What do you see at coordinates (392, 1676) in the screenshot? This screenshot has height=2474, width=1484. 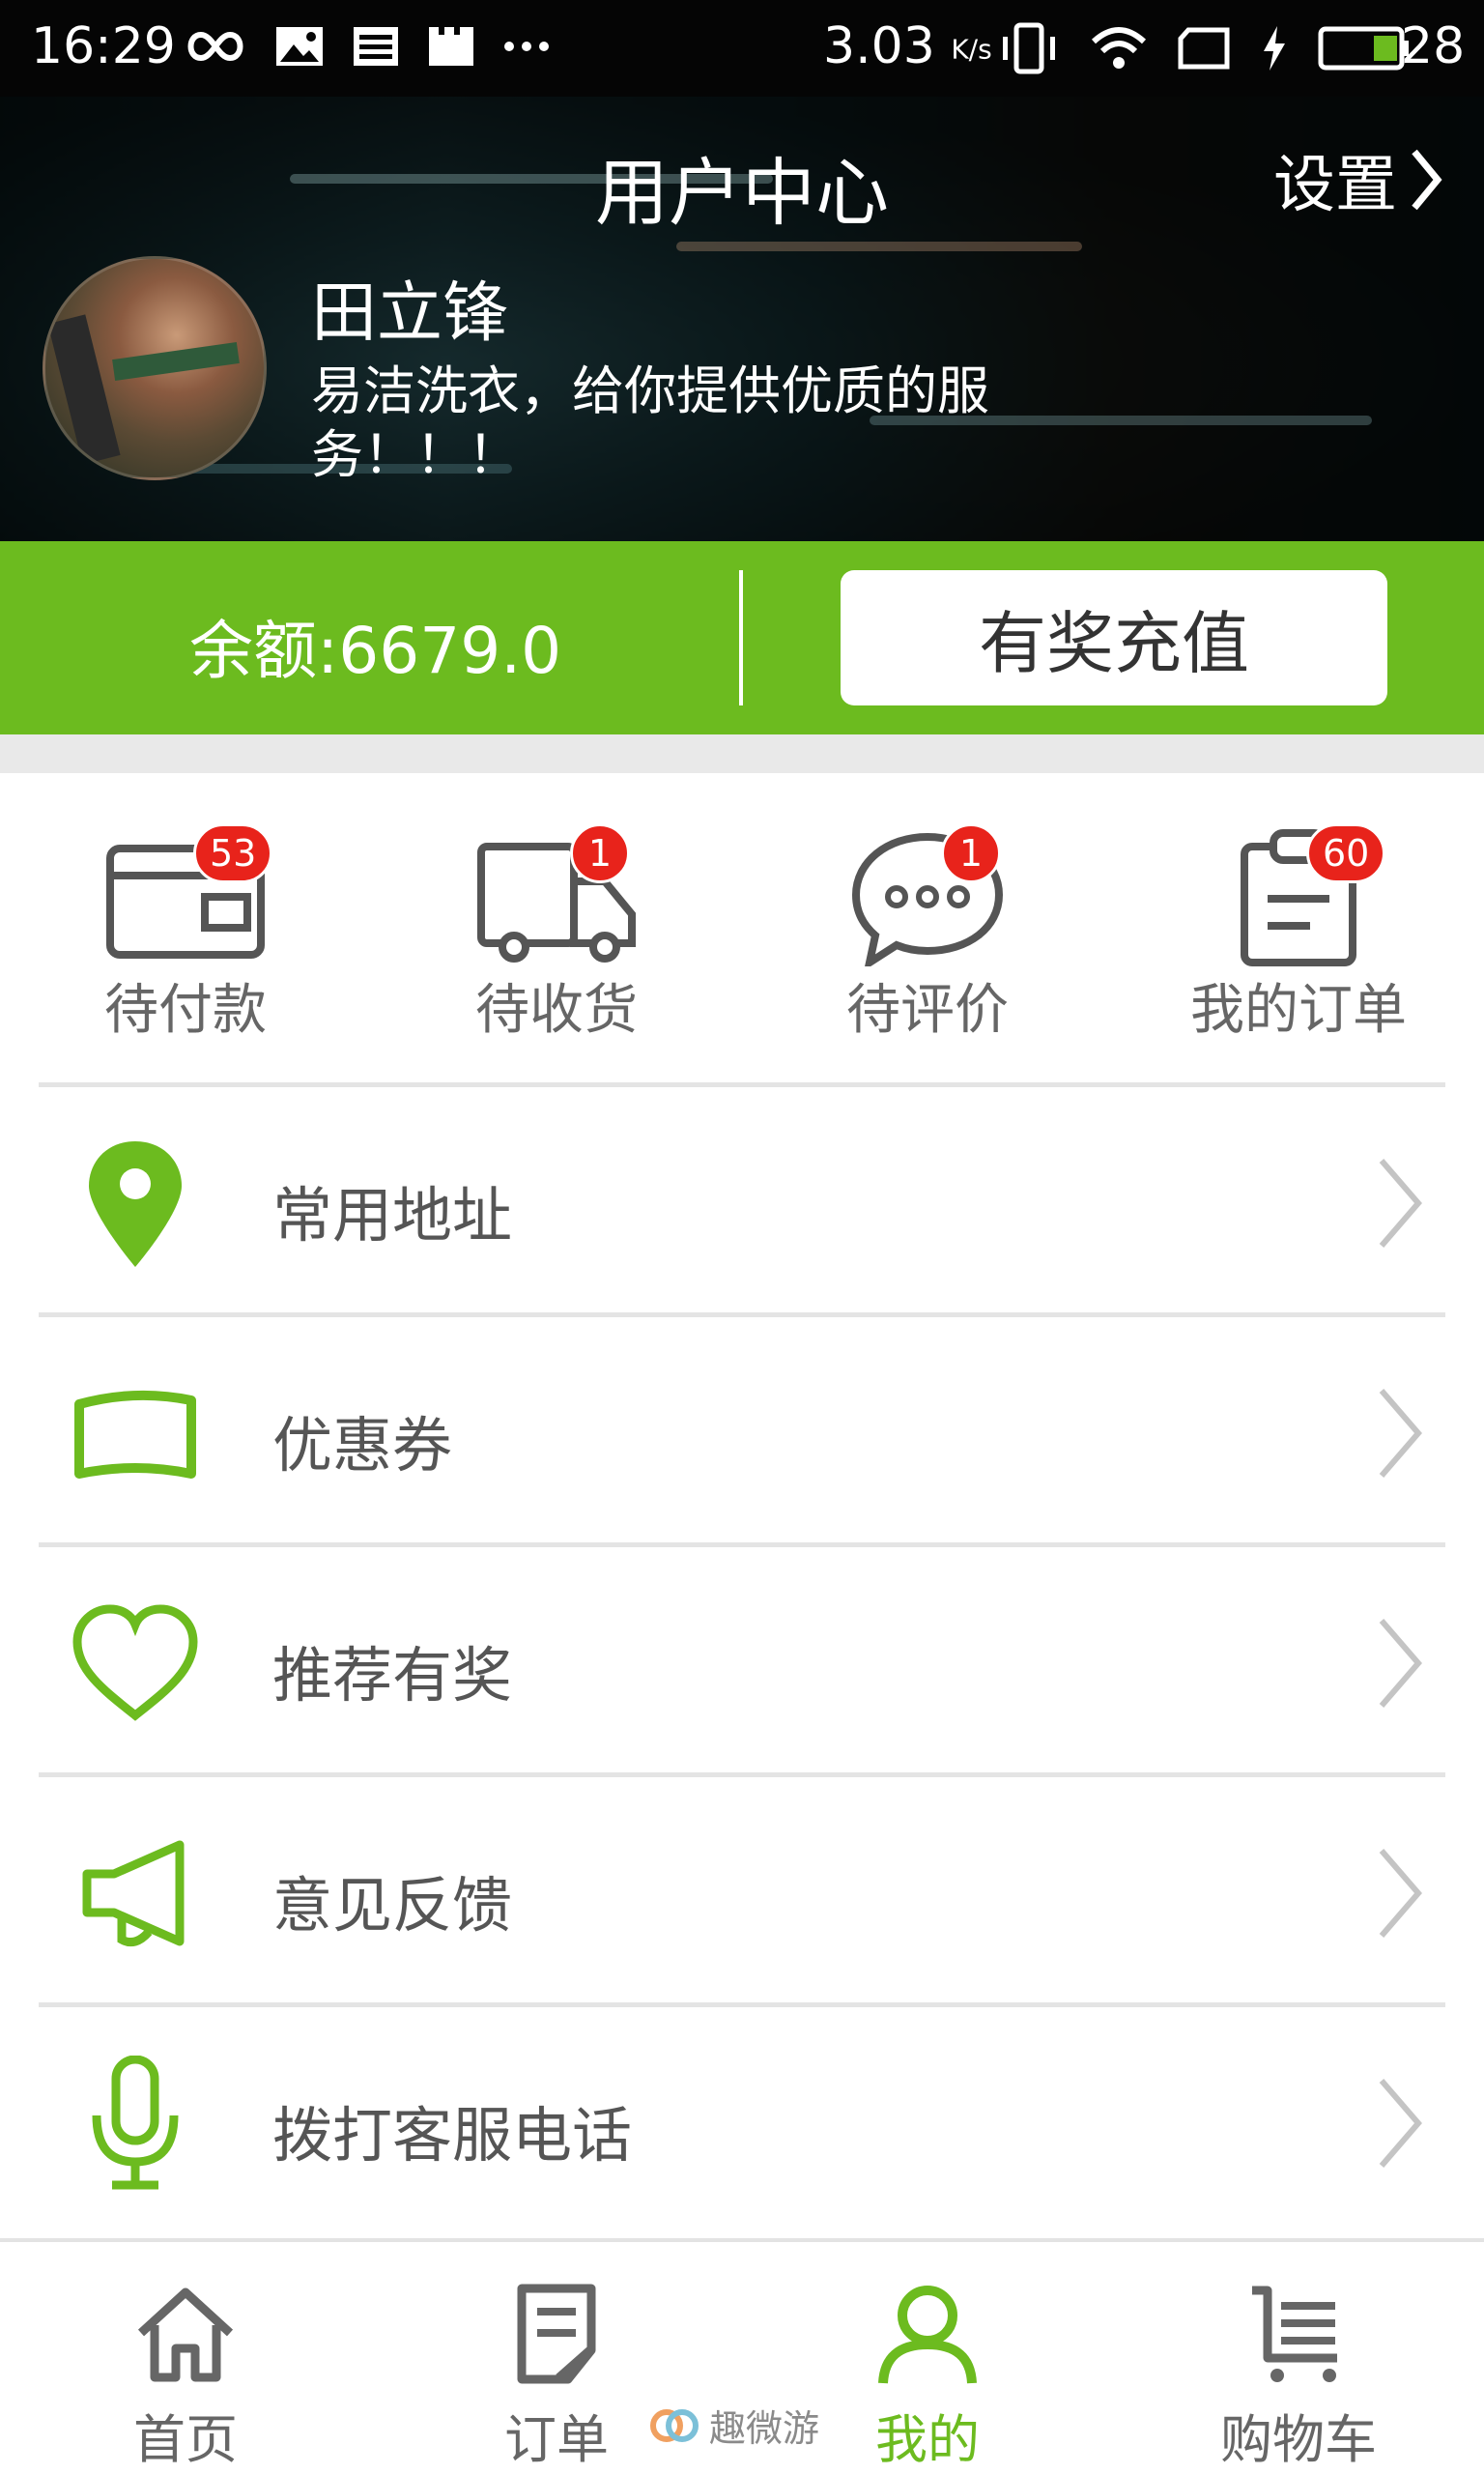 I see `menu-label: 推荐有奖` at bounding box center [392, 1676].